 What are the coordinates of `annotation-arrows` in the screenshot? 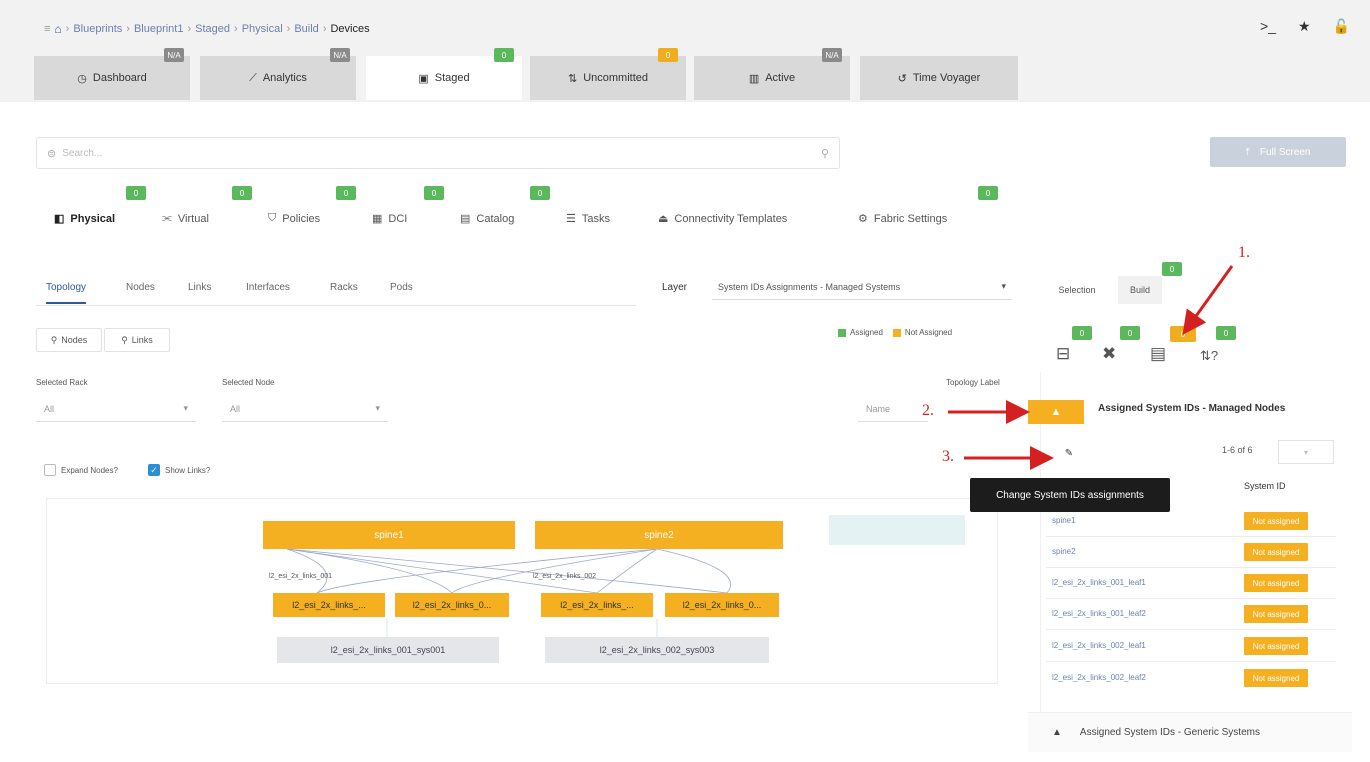 It's located at (1091, 367).